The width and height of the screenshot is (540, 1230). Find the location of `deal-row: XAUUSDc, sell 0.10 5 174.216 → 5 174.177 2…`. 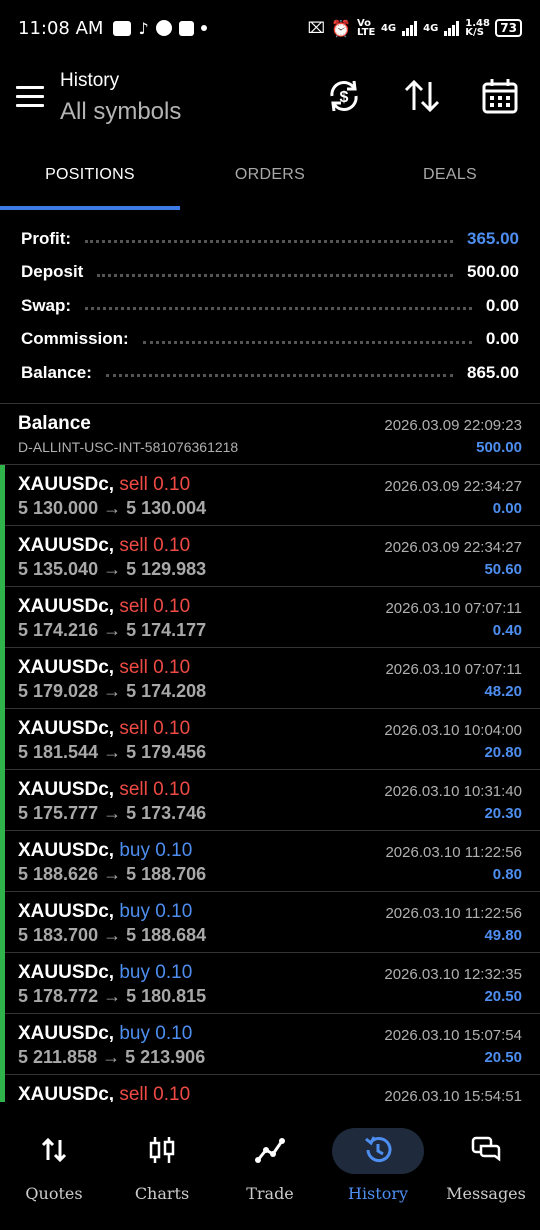

deal-row: XAUUSDc, sell 0.10 5 174.216 → 5 174.177 2… is located at coordinates (270, 617).